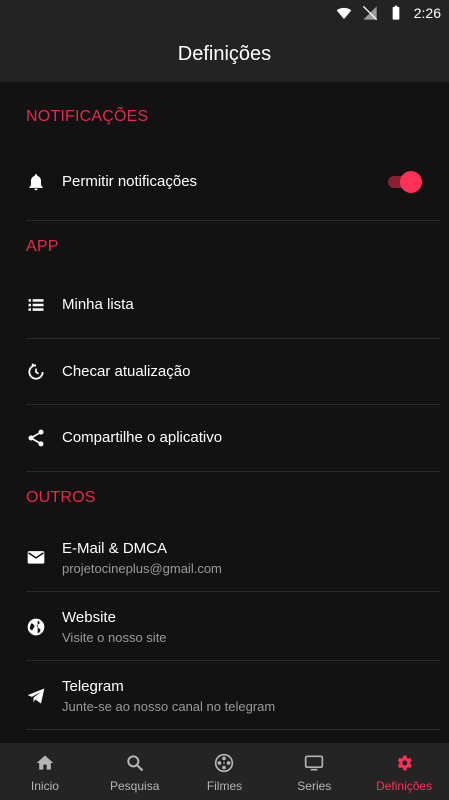  What do you see at coordinates (135, 786) in the screenshot?
I see `nav-label: Pesquisa` at bounding box center [135, 786].